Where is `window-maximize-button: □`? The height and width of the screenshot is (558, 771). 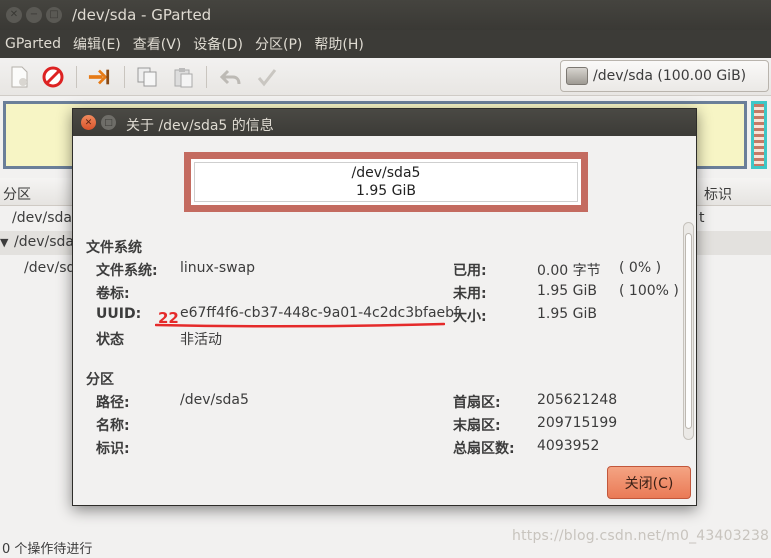 window-maximize-button: □ is located at coordinates (54, 15).